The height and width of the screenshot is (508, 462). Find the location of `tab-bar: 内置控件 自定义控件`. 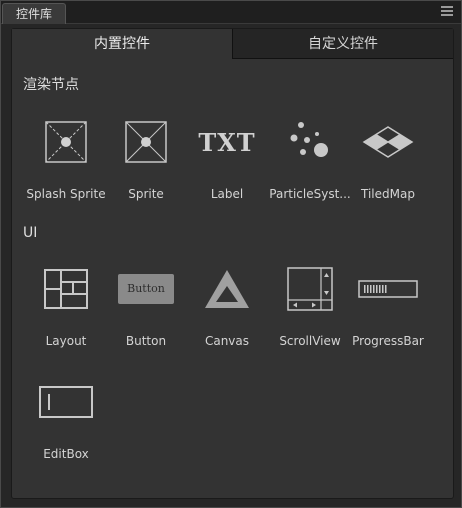

tab-bar: 内置控件 自定义控件 is located at coordinates (232, 44).